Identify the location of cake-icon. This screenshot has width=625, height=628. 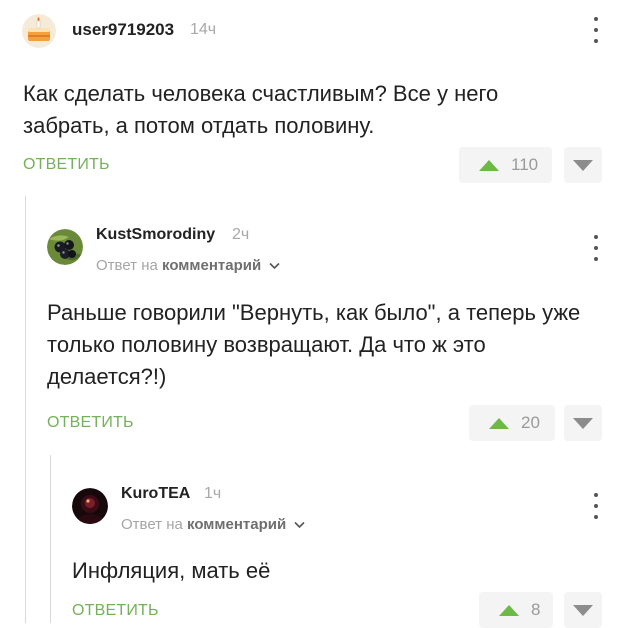
(39, 31).